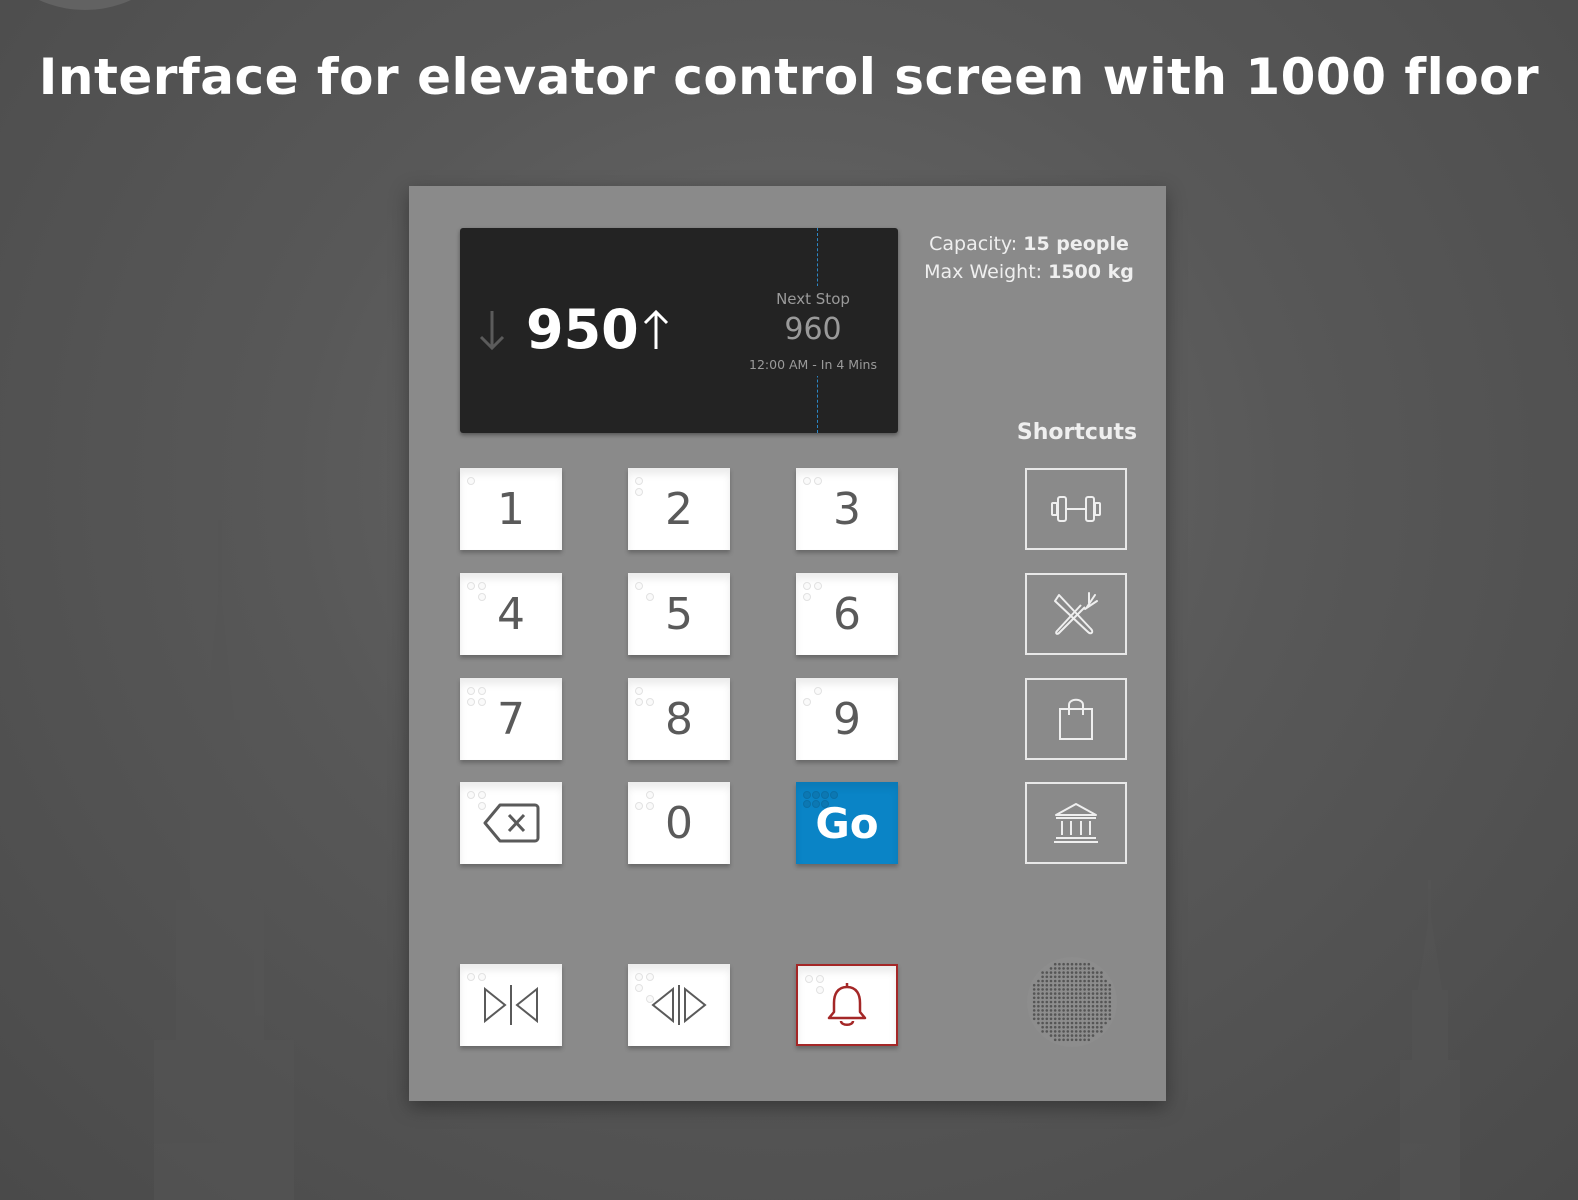 The width and height of the screenshot is (1578, 1200). Describe the element at coordinates (973, 244) in the screenshot. I see `capacity-label: Capacity:` at that location.